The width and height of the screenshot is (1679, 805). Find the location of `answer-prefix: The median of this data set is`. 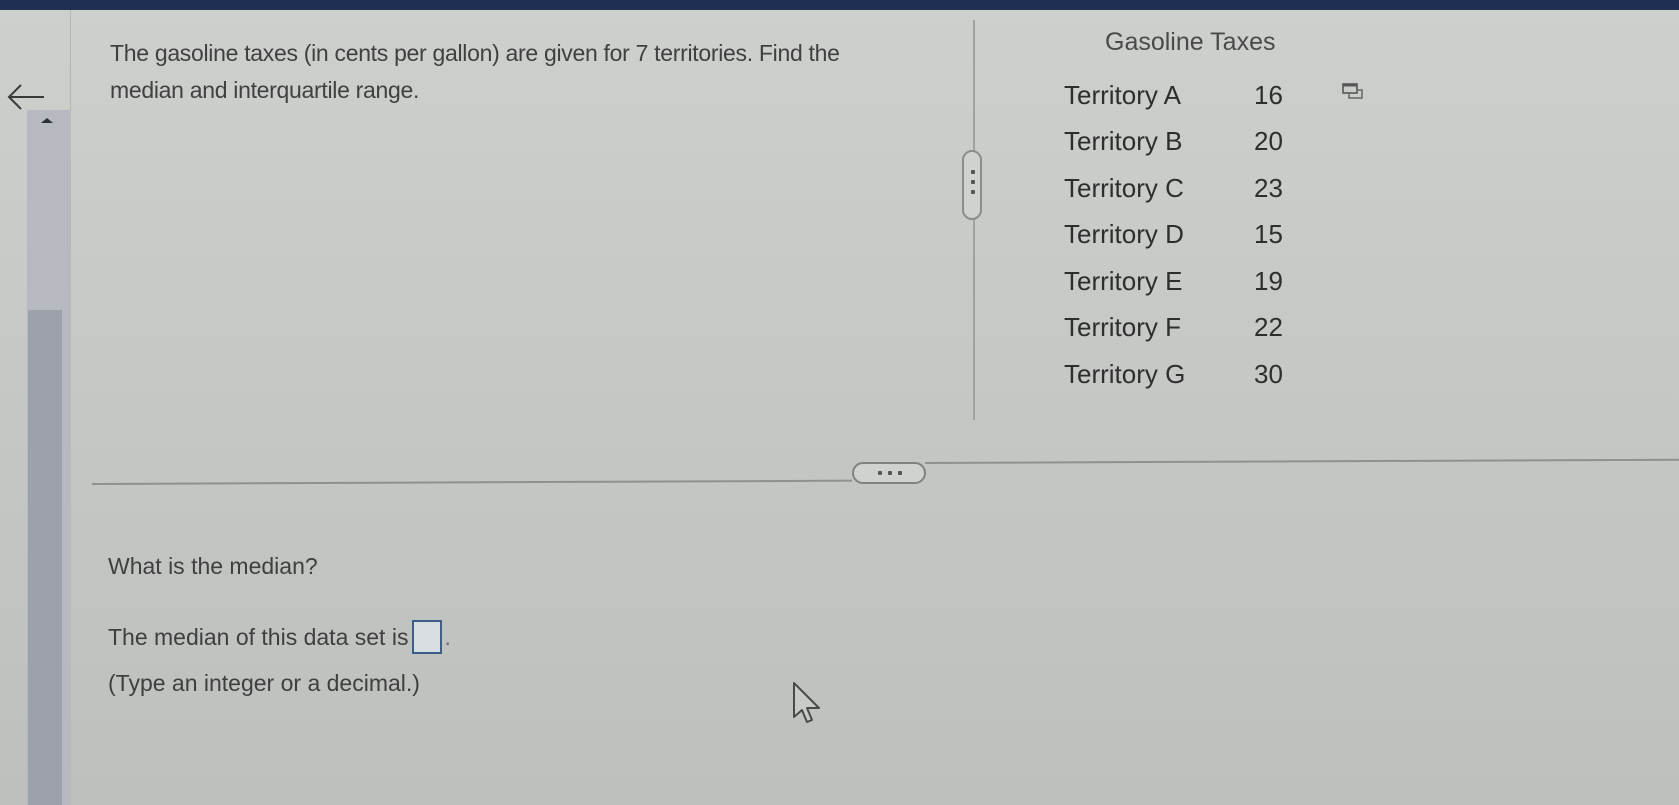

answer-prefix: The median of this data set is is located at coordinates (258, 636).